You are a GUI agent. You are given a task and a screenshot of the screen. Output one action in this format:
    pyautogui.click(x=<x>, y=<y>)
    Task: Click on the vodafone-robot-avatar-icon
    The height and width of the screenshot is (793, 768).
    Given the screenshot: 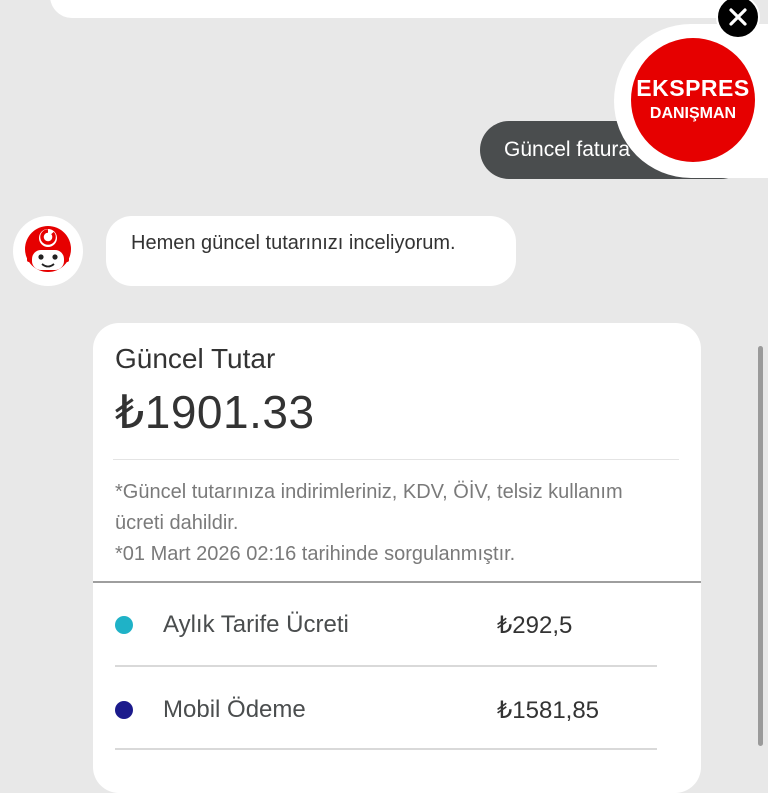 What is the action you would take?
    pyautogui.click(x=48, y=249)
    